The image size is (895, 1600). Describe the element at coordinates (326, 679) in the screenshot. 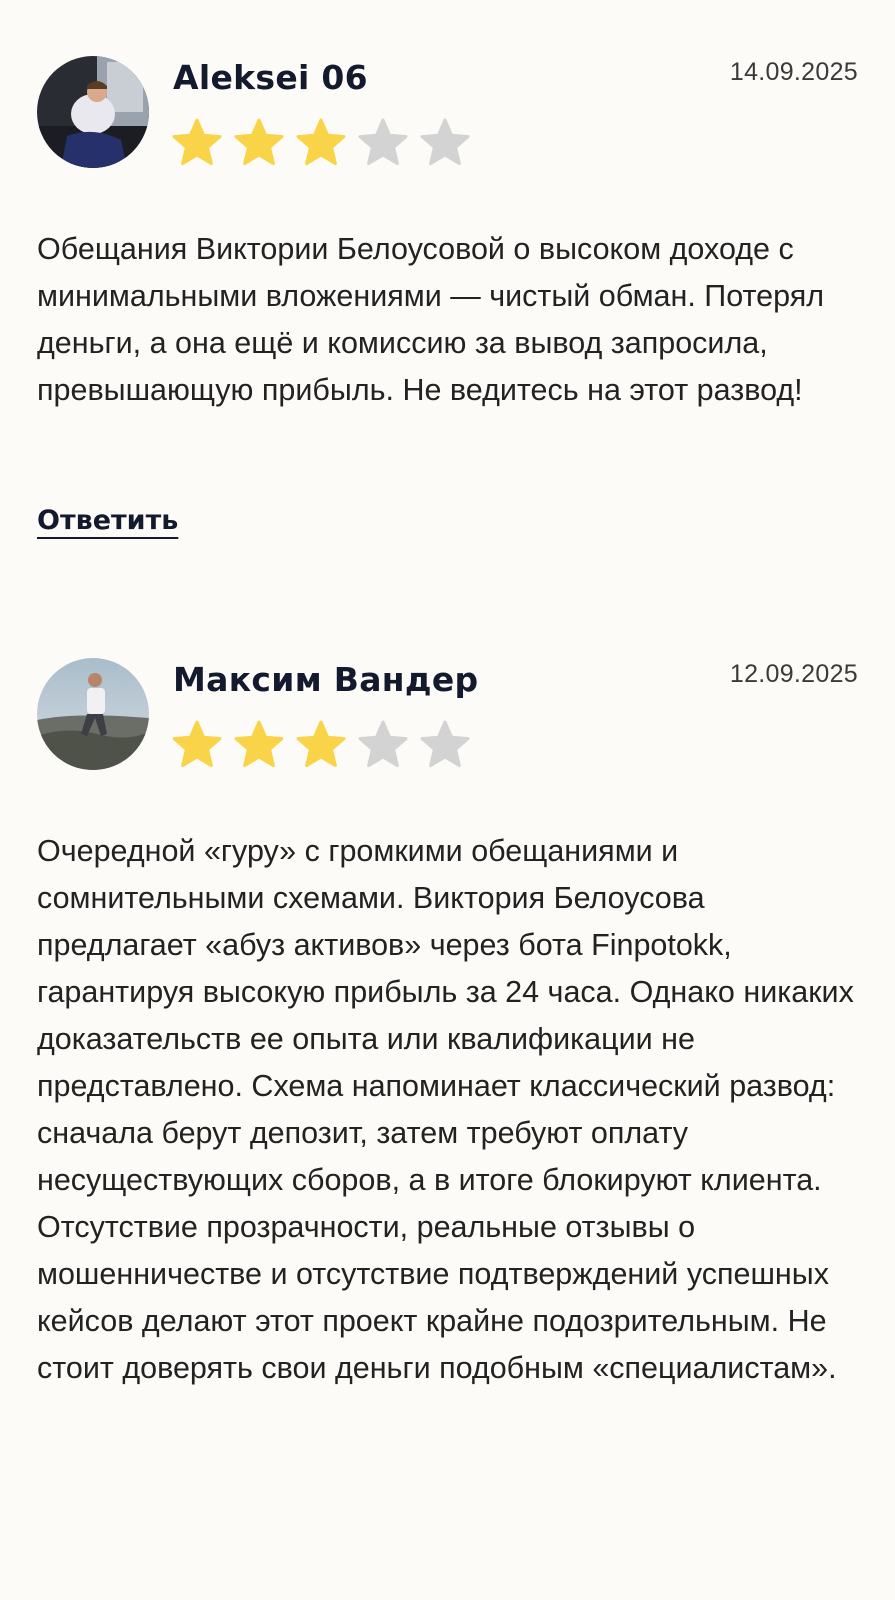

I see `review-author: Максим Вандер` at that location.